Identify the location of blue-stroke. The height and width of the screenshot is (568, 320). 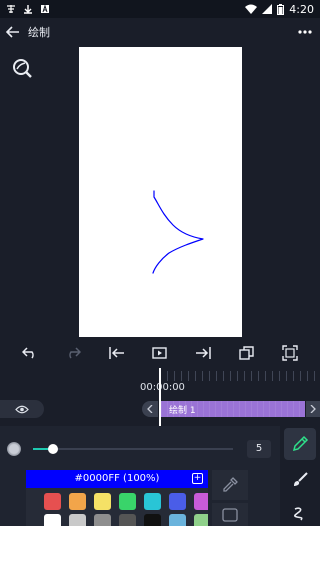
(178, 232).